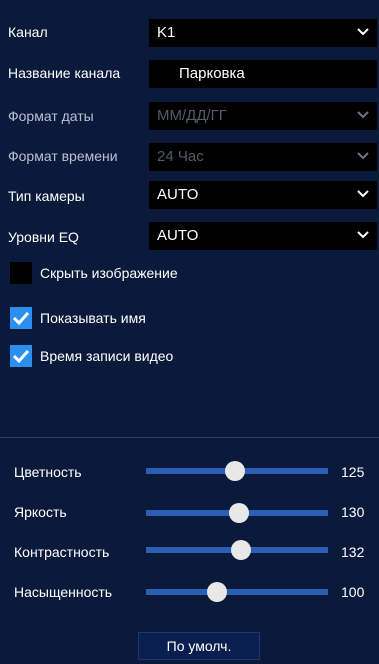 The image size is (379, 664). I want to click on channel-name-label: Название канала, so click(64, 73).